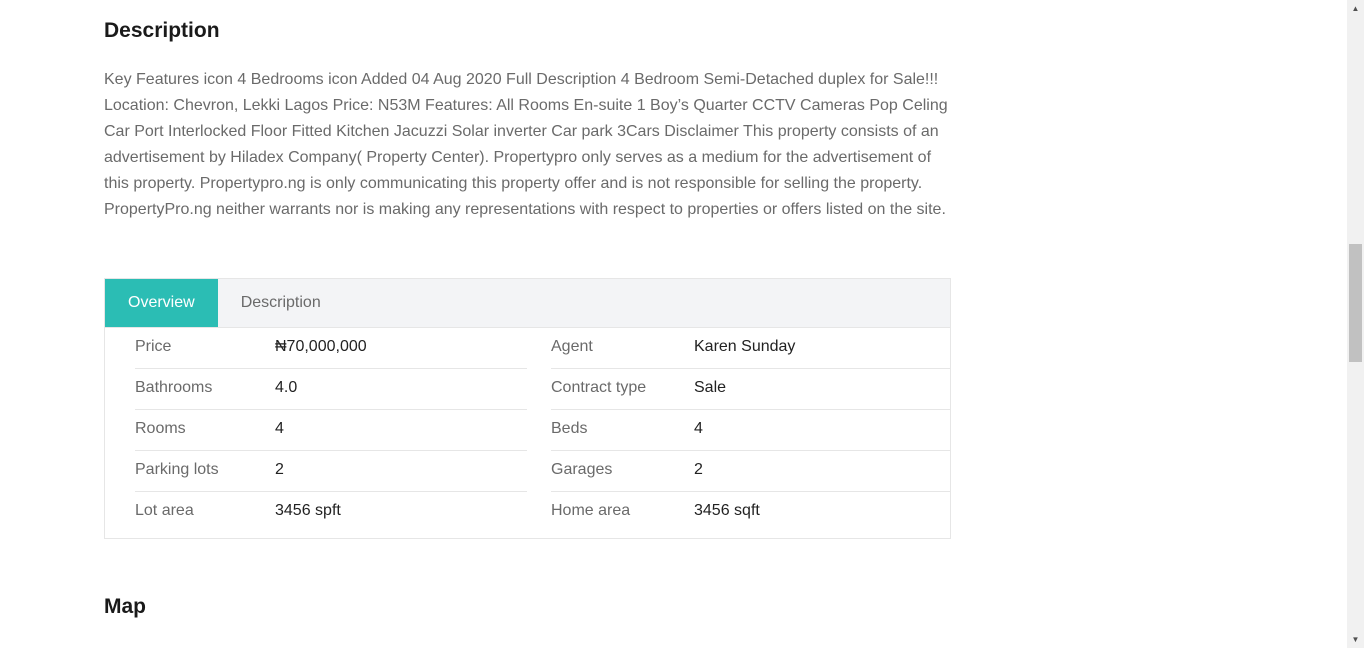 The width and height of the screenshot is (1364, 648). I want to click on detail-value: 3456 spft, so click(308, 510).